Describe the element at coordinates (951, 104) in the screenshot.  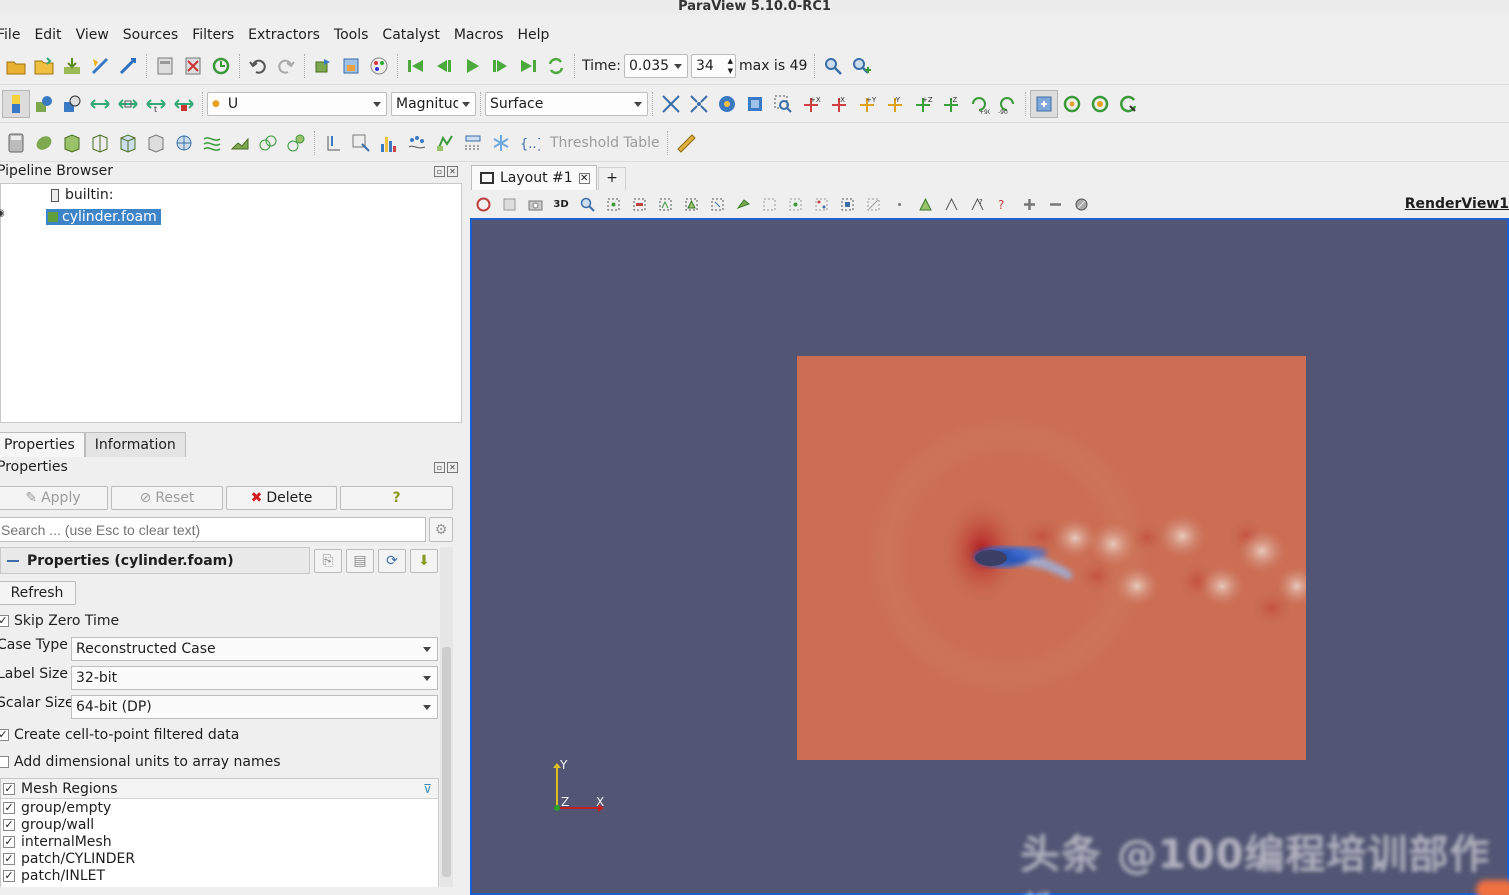
I see `set-view-direction-minus-z-button: -Z` at that location.